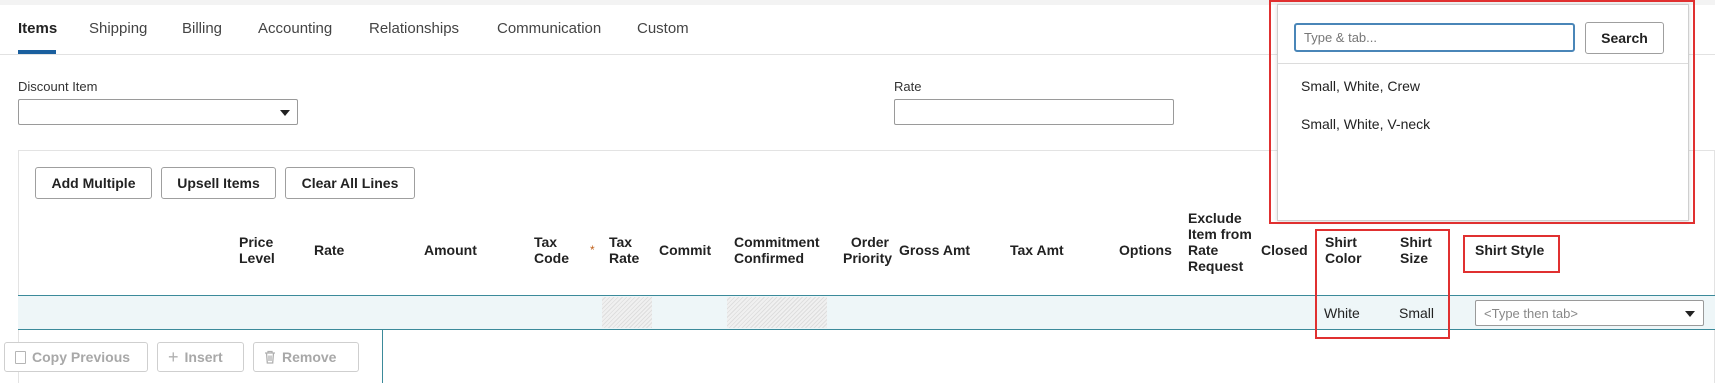  What do you see at coordinates (1531, 313) in the screenshot?
I see `shirt-style-placeholder: <Type then tab>` at bounding box center [1531, 313].